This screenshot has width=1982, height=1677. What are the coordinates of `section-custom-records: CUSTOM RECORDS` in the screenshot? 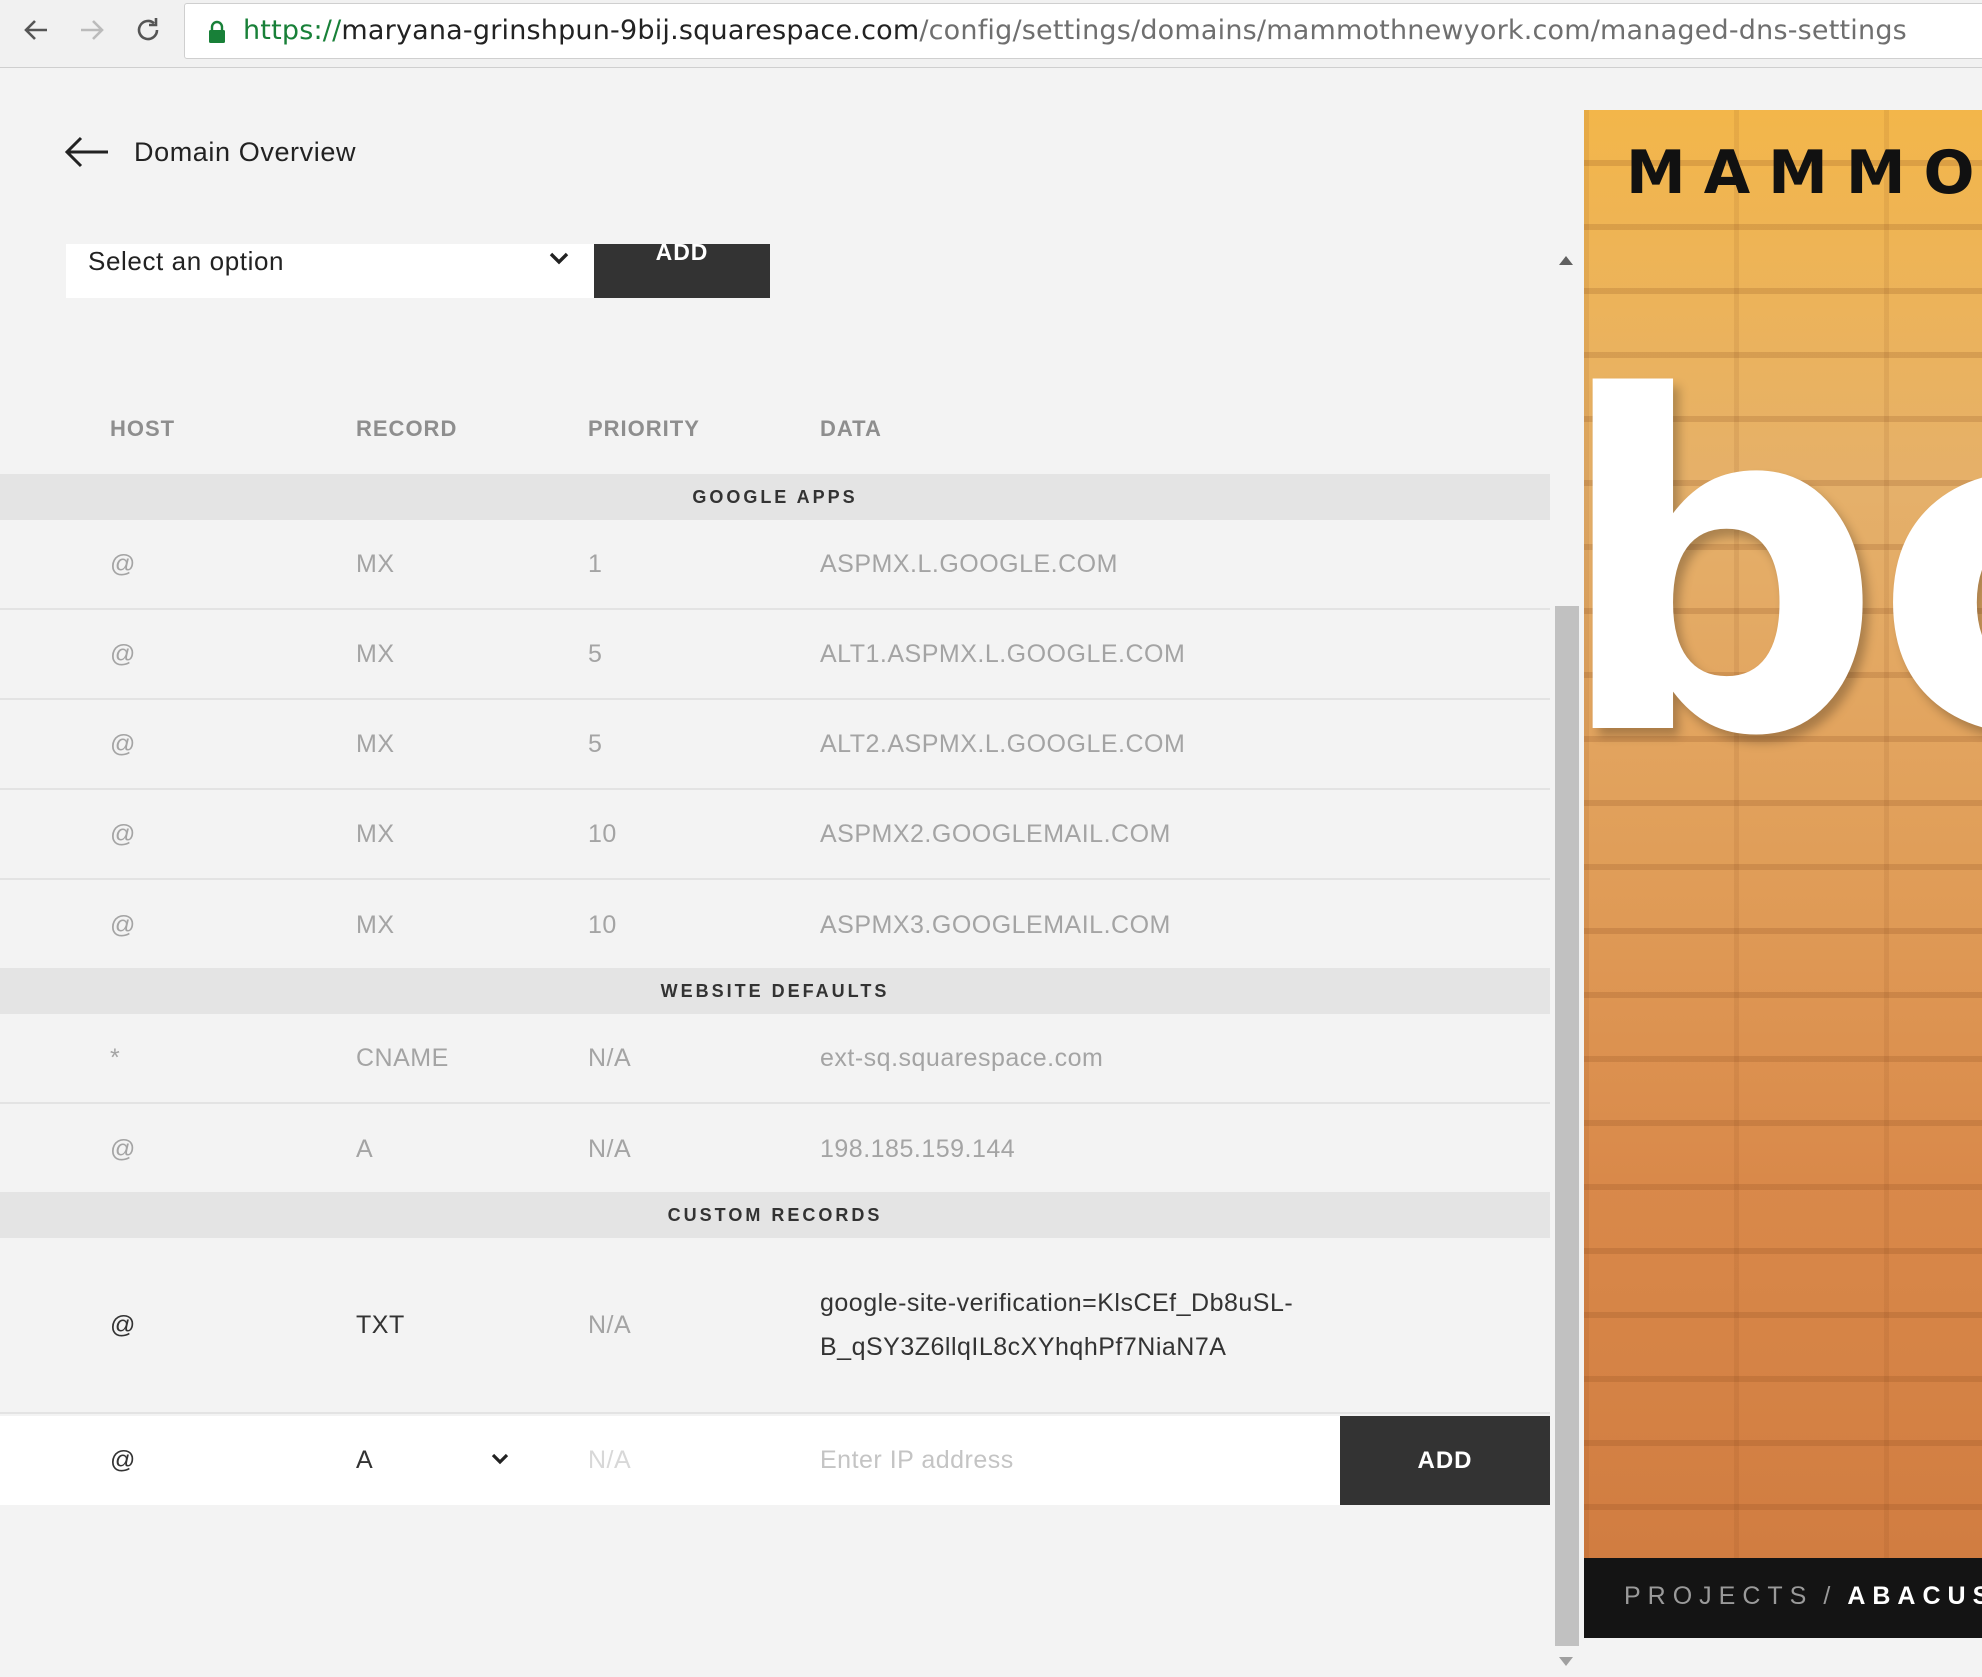 It's located at (775, 1215).